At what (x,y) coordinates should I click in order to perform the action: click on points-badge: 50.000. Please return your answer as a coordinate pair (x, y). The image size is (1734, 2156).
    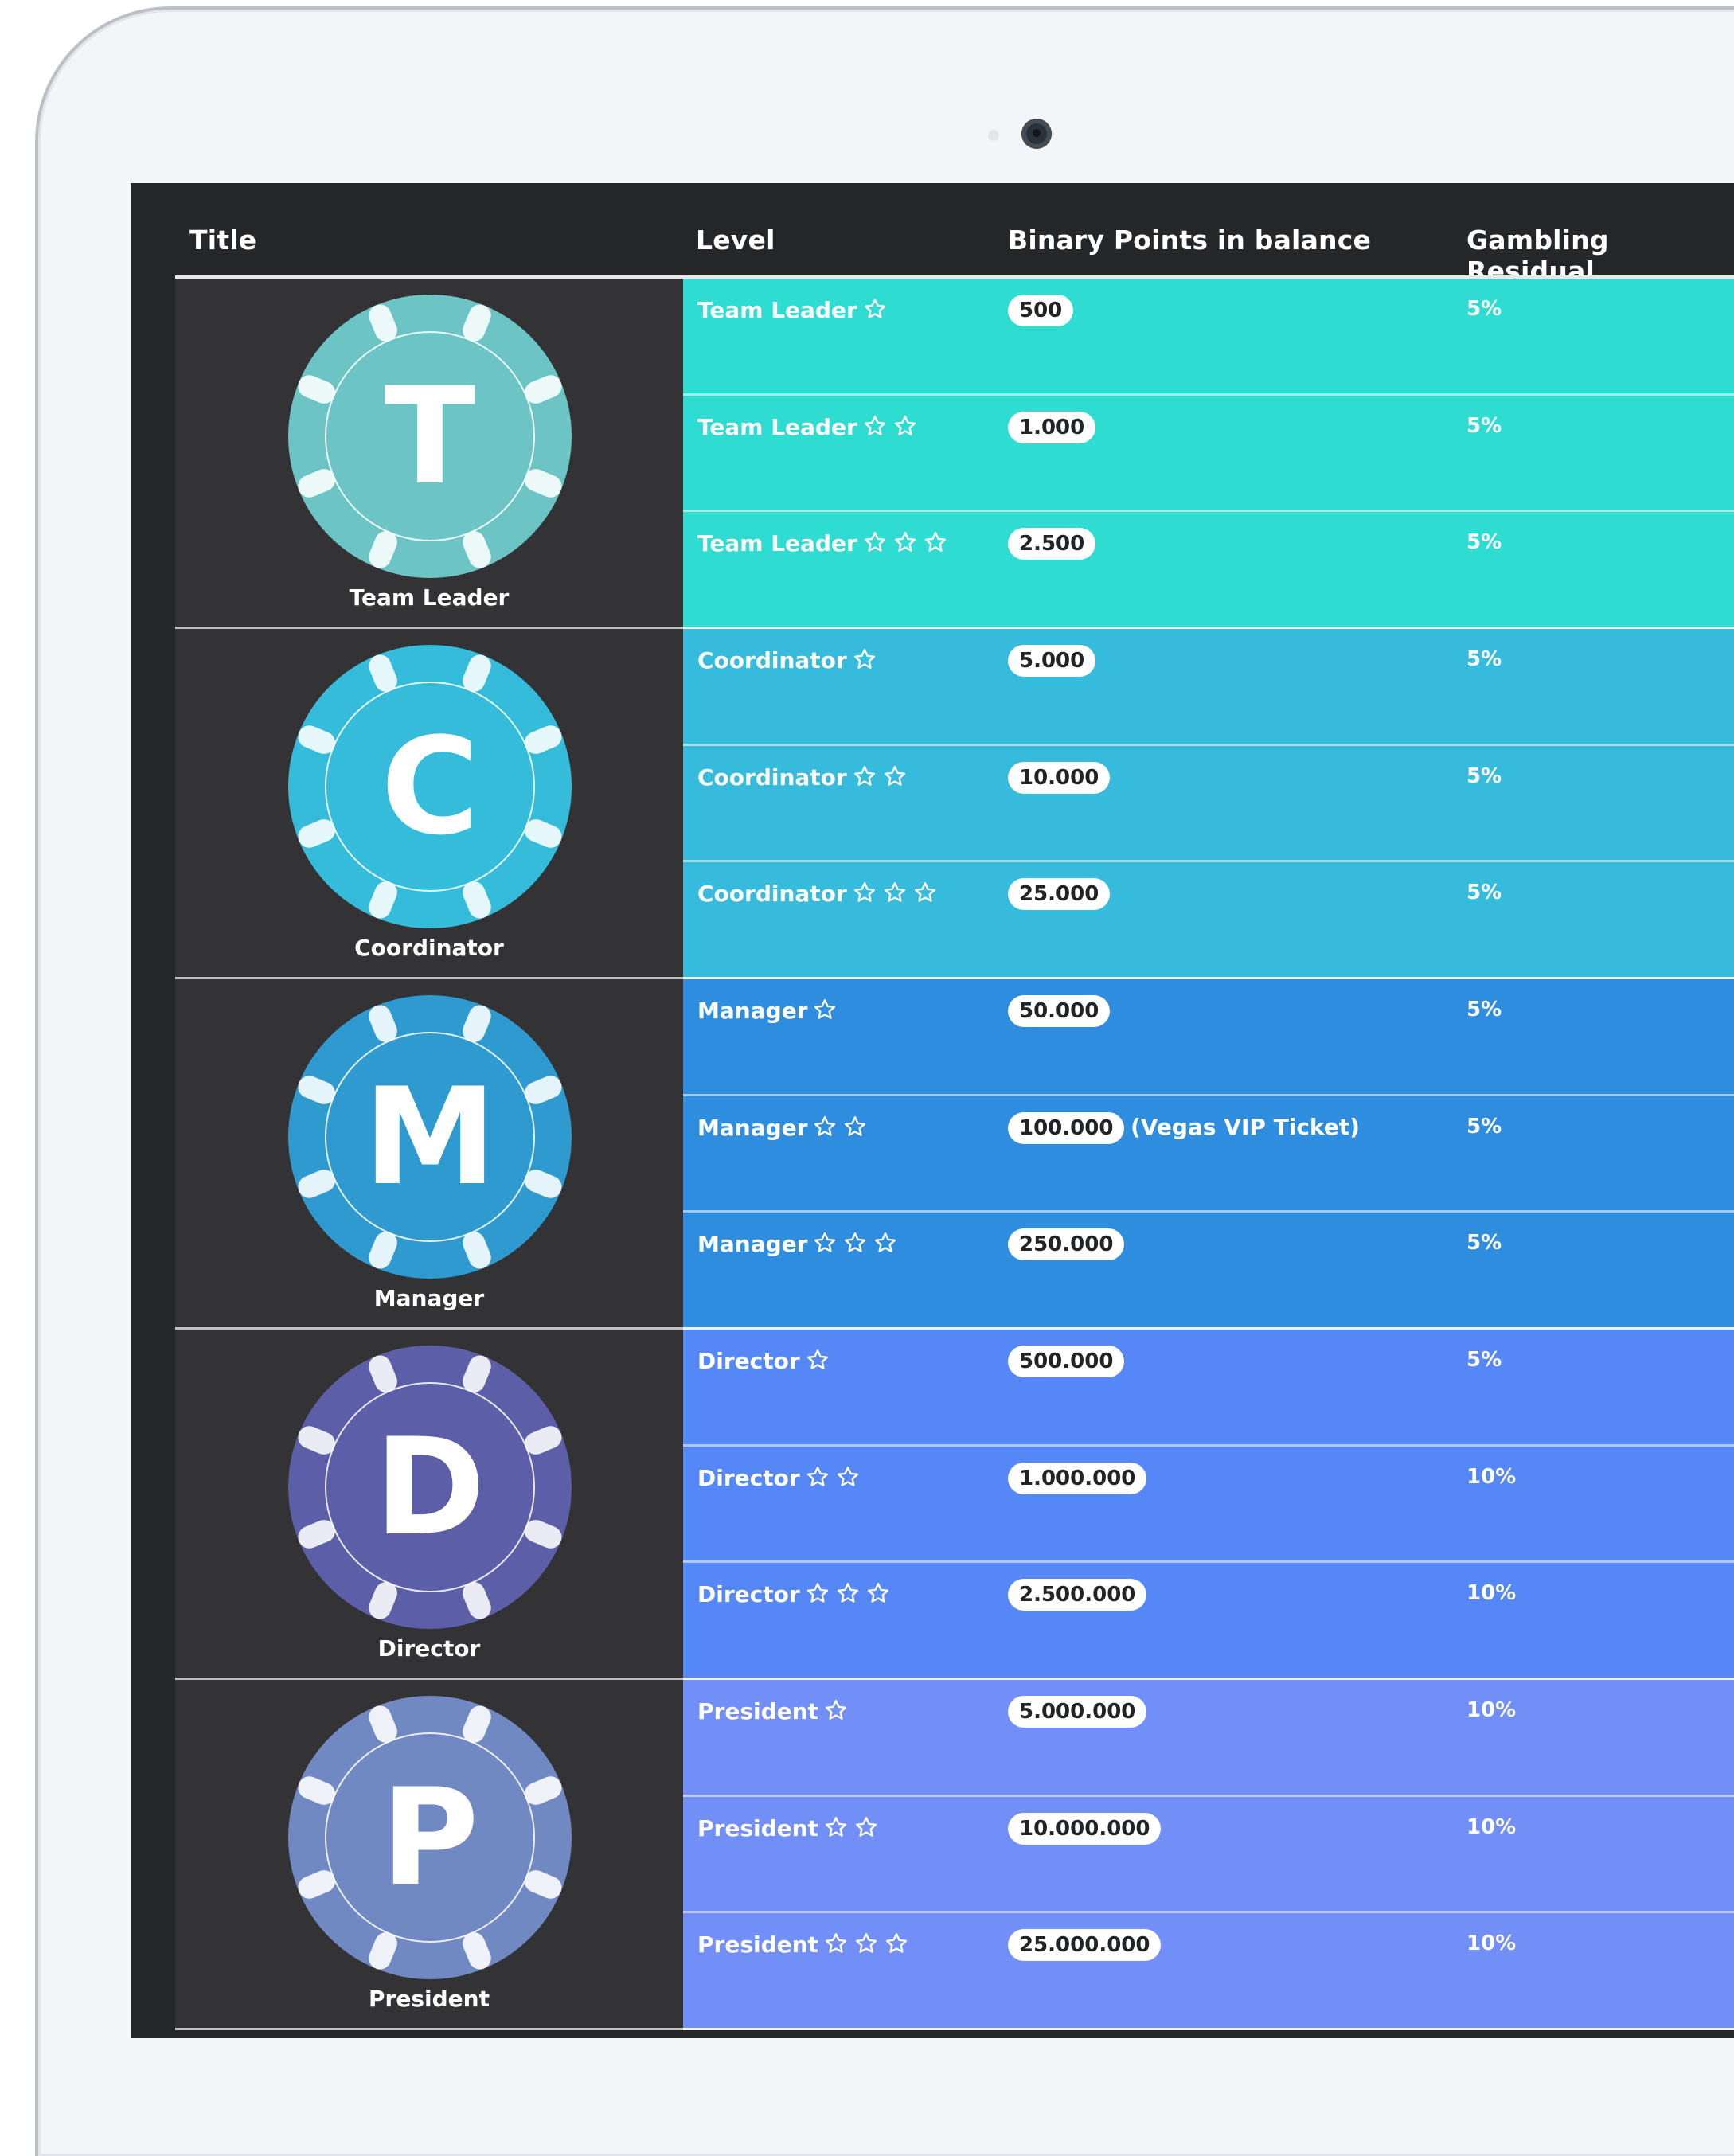
    Looking at the image, I should click on (1059, 1011).